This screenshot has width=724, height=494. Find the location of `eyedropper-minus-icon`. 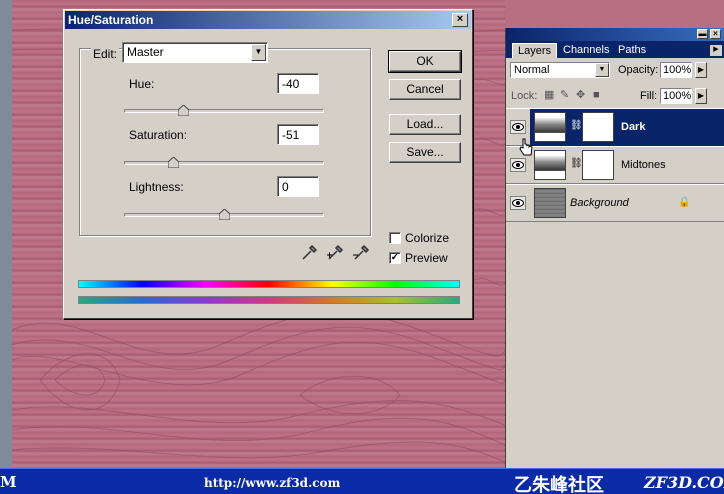

eyedropper-minus-icon is located at coordinates (361, 253).